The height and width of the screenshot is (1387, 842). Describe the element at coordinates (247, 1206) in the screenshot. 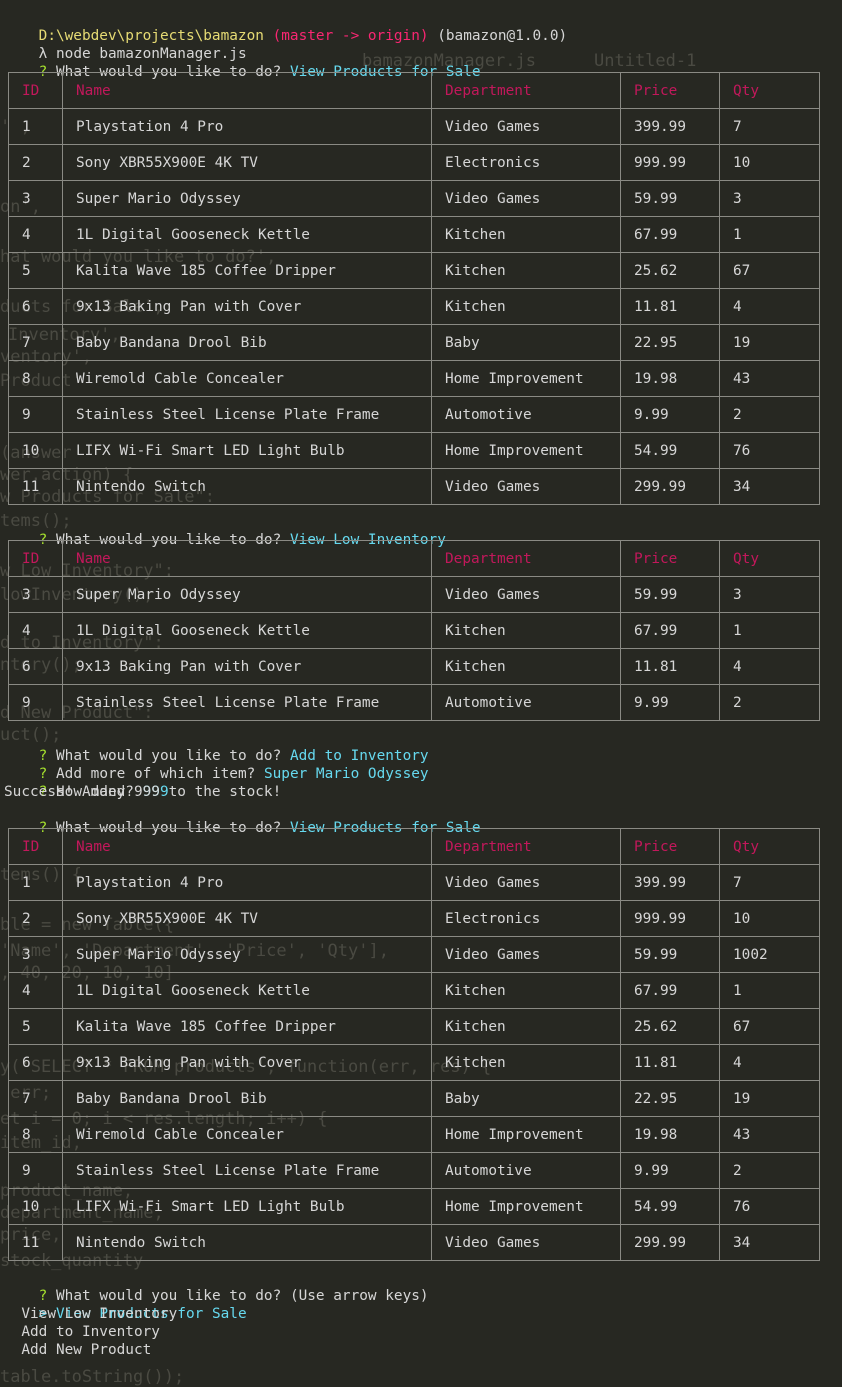

I see `table-cell: LIFX Wi-Fi Smart LED Light Bulb` at that location.